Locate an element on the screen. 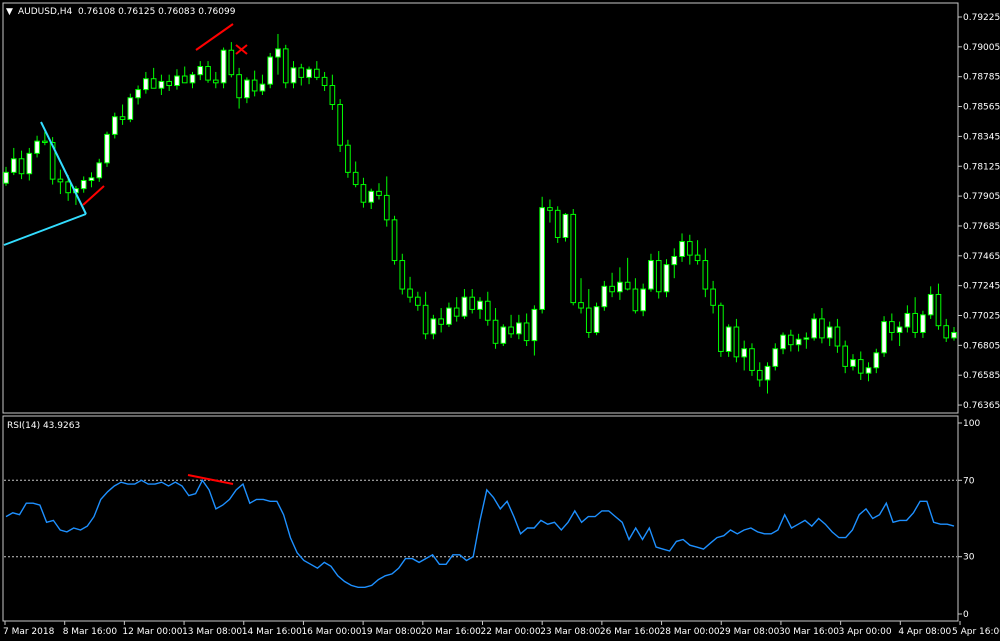  price-tick-label: 0.77905 is located at coordinates (981, 197).